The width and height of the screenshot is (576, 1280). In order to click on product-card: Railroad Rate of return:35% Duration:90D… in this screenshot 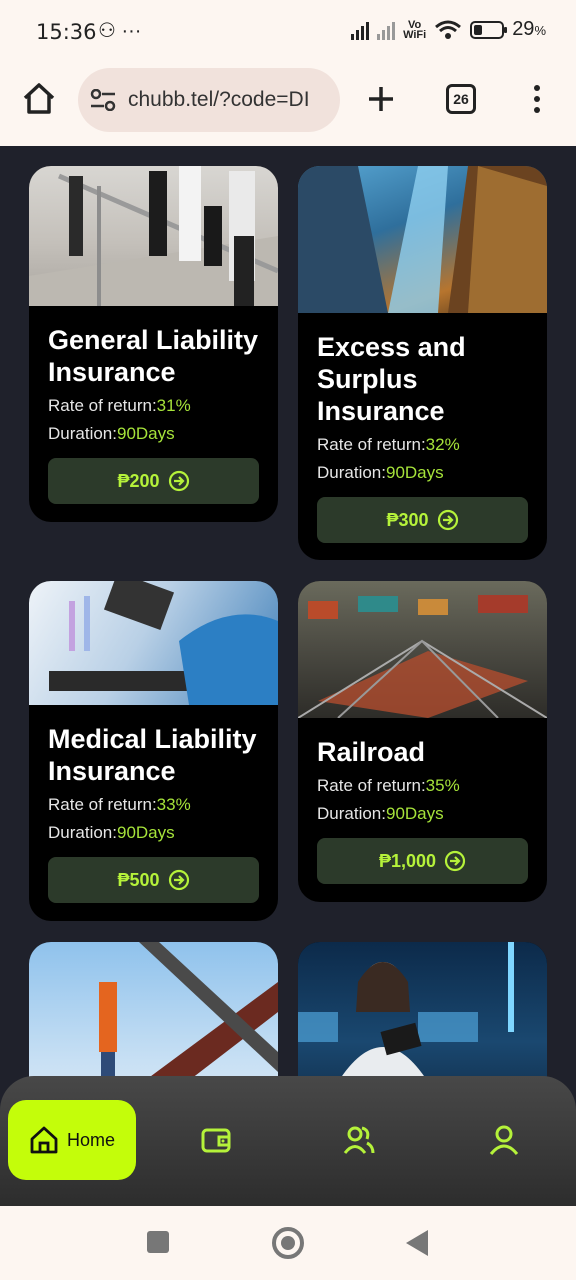, I will do `click(422, 741)`.